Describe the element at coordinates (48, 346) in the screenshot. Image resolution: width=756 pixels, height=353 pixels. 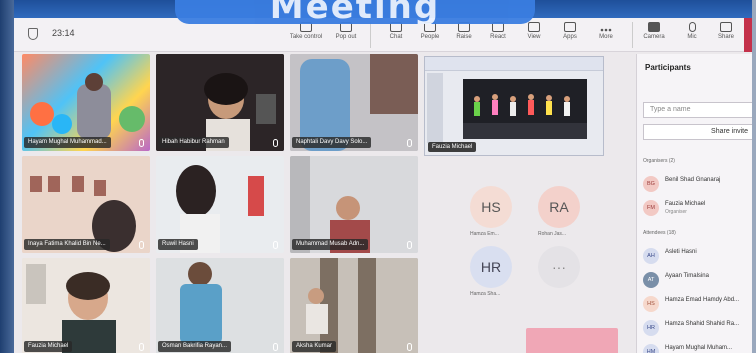
I see `tile-name: Fauzia Michael` at that location.